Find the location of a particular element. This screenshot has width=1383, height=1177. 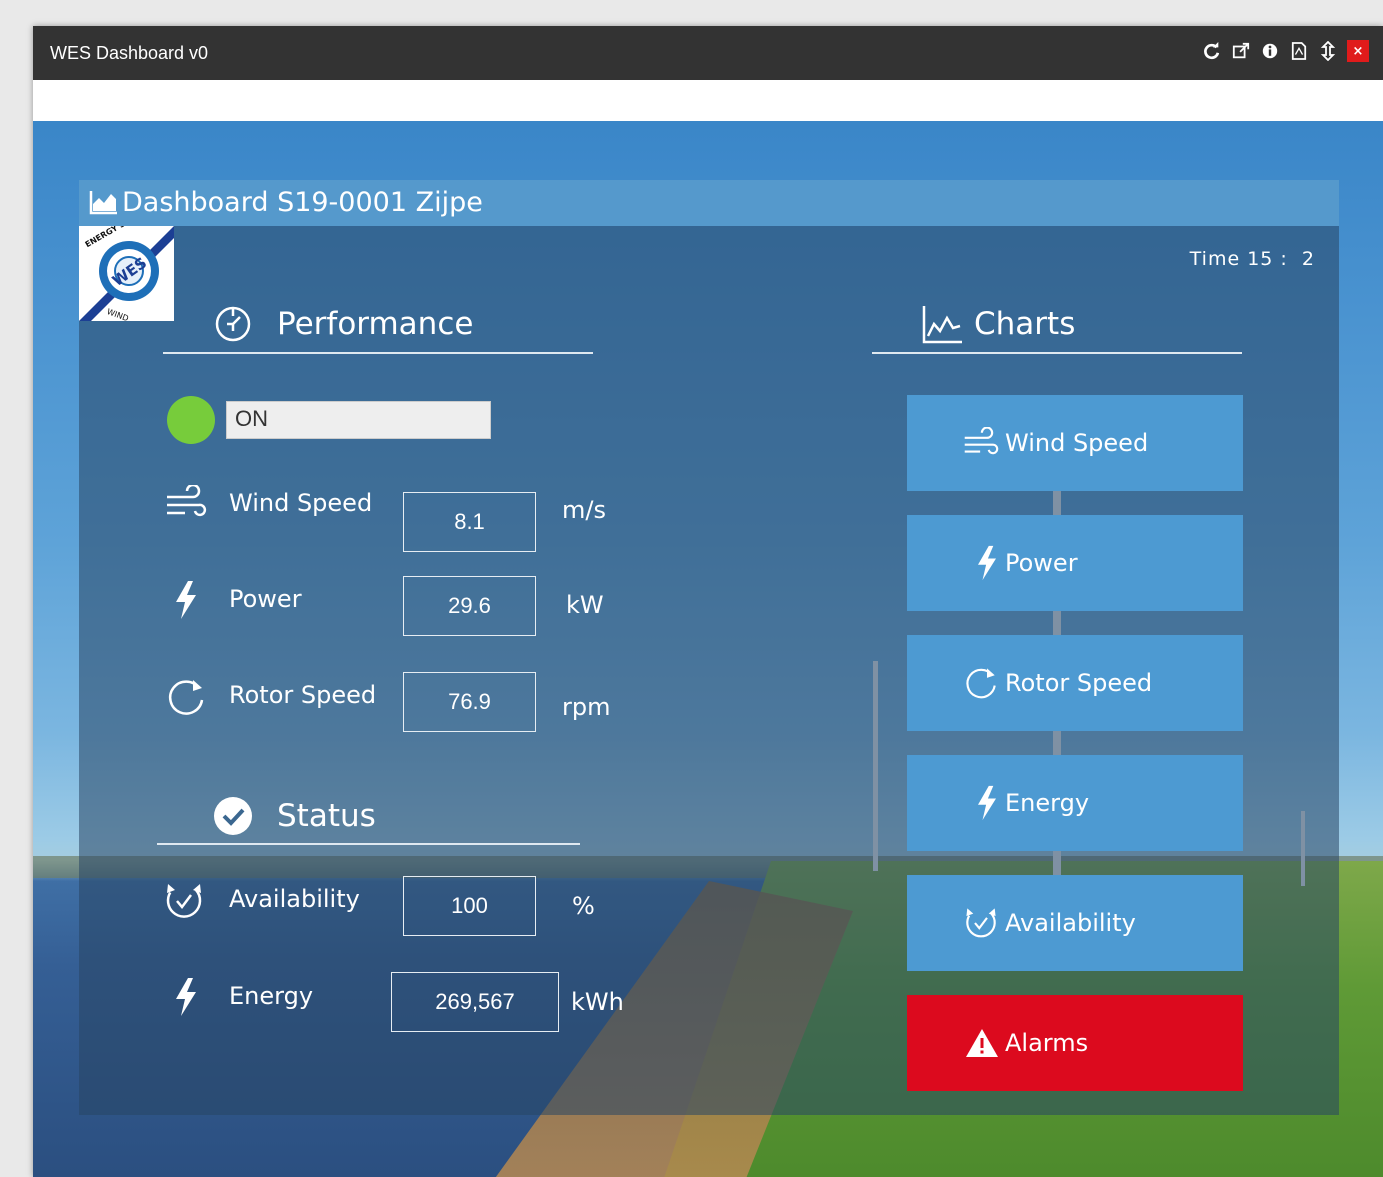

panel-header: Dashboard S19-0001 Zijpe is located at coordinates (709, 203).